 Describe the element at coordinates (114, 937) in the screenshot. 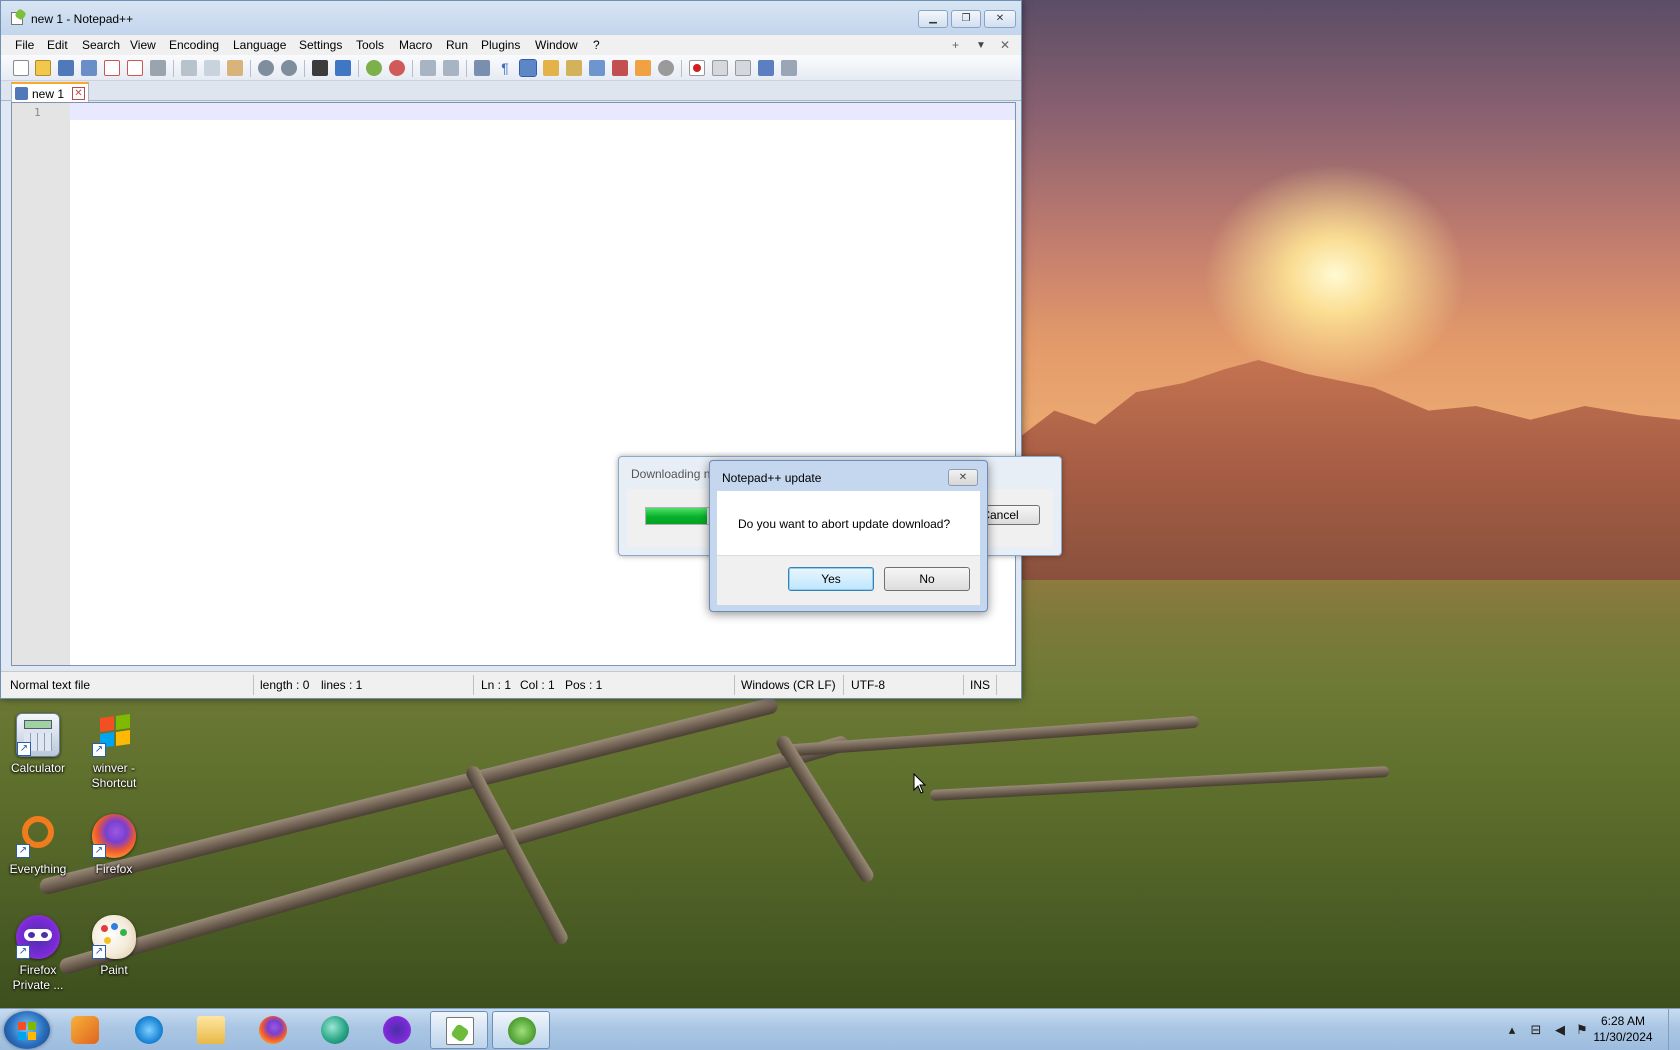

I see `paint-icon: ↗` at that location.